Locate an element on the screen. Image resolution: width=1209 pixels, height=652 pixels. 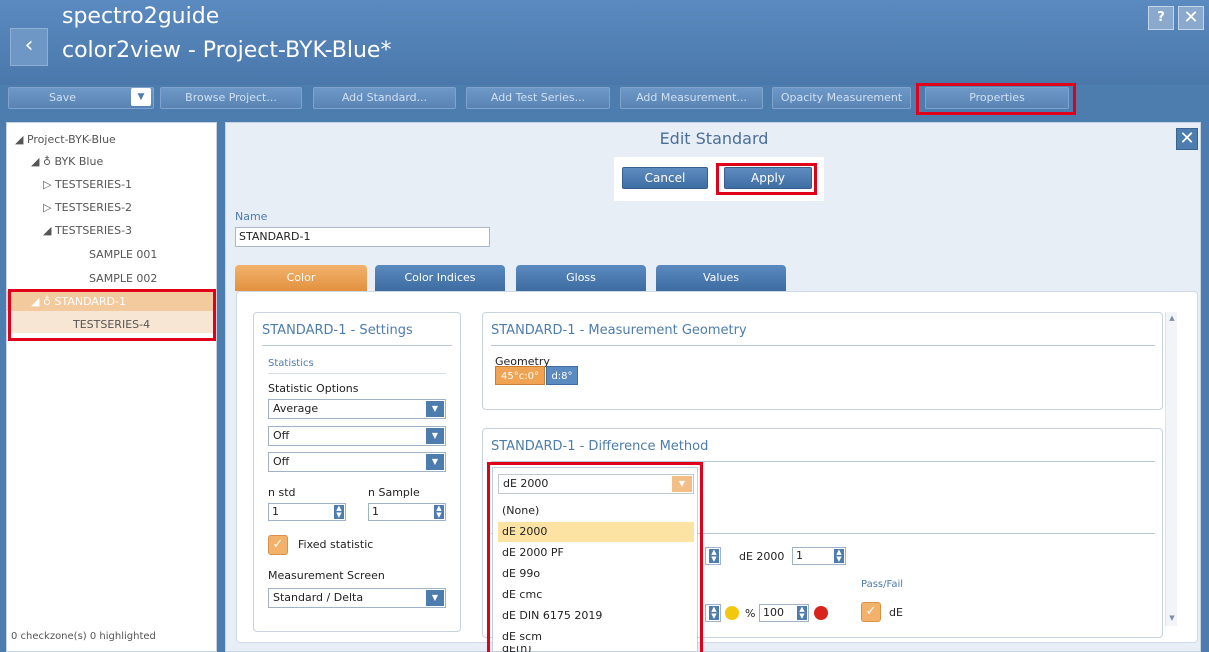
geometry-option-45-0: 45°c:0° is located at coordinates (520, 375).